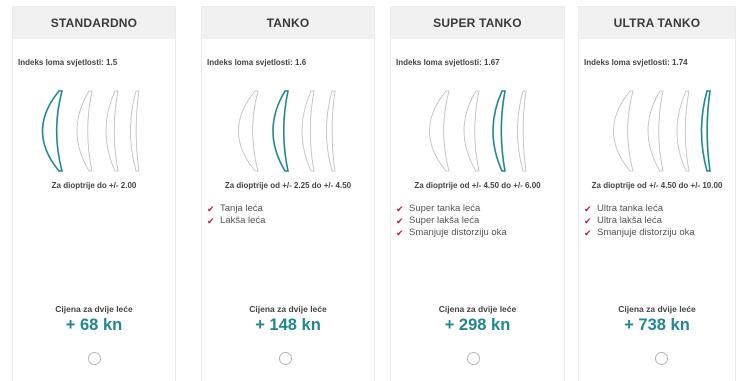  What do you see at coordinates (445, 208) in the screenshot?
I see `feature-text: Super tanka leća` at bounding box center [445, 208].